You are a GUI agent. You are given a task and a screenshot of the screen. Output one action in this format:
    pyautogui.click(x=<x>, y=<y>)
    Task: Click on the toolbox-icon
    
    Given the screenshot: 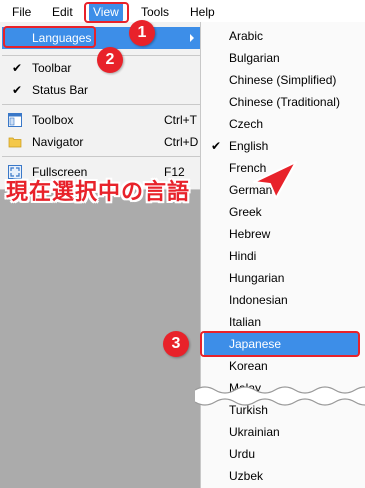 What is the action you would take?
    pyautogui.click(x=15, y=120)
    